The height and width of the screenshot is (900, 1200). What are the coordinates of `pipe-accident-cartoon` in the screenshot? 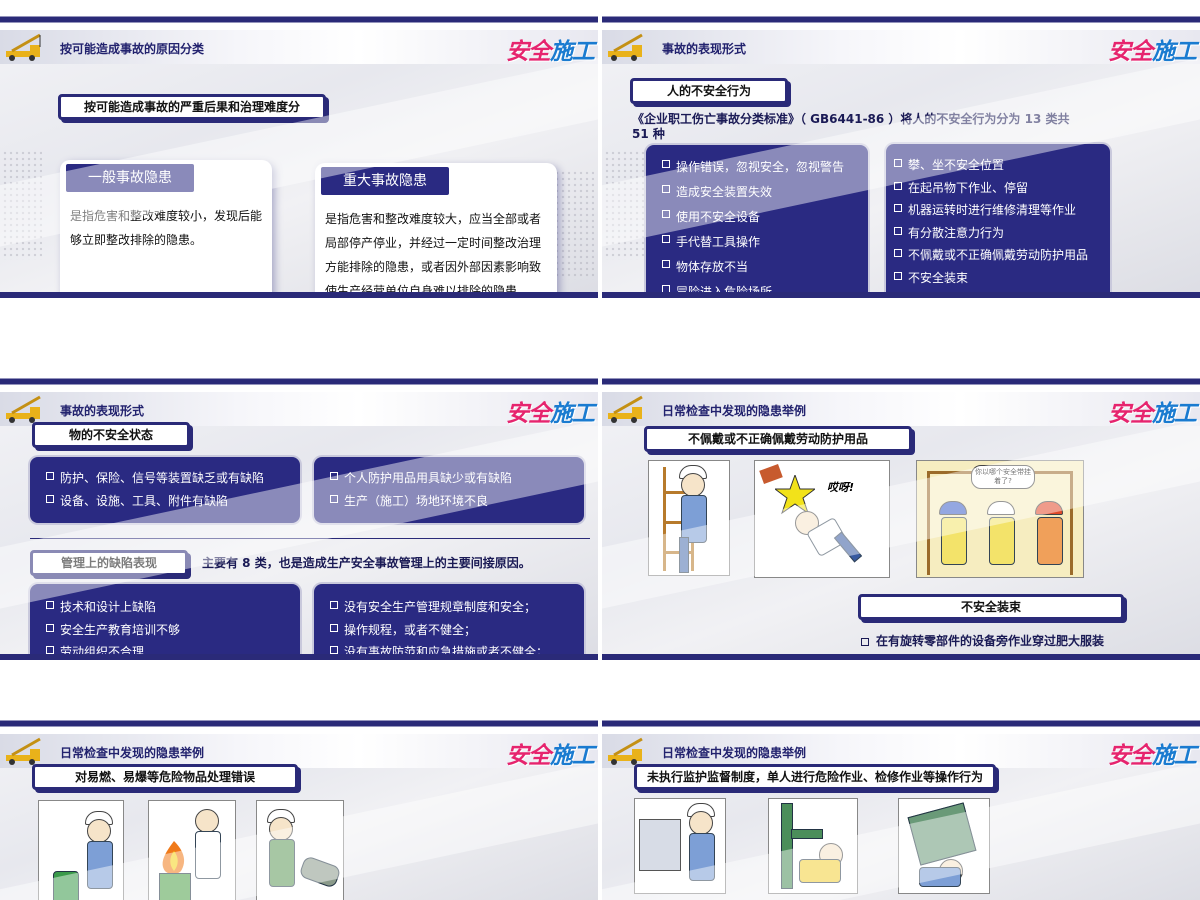 It's located at (813, 846).